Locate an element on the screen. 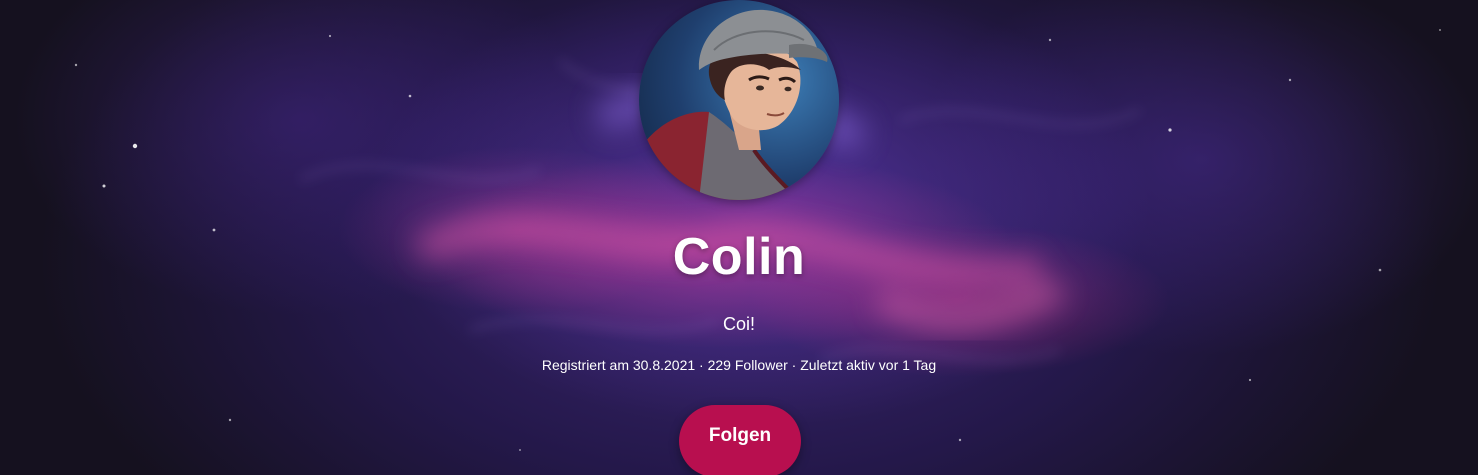 This screenshot has width=1478, height=475. profile-name: Colin is located at coordinates (739, 257).